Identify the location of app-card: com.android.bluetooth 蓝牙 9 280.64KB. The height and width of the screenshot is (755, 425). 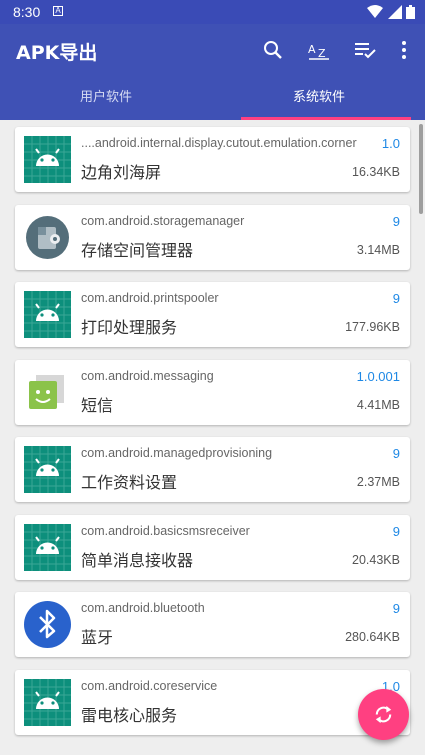
(212, 624).